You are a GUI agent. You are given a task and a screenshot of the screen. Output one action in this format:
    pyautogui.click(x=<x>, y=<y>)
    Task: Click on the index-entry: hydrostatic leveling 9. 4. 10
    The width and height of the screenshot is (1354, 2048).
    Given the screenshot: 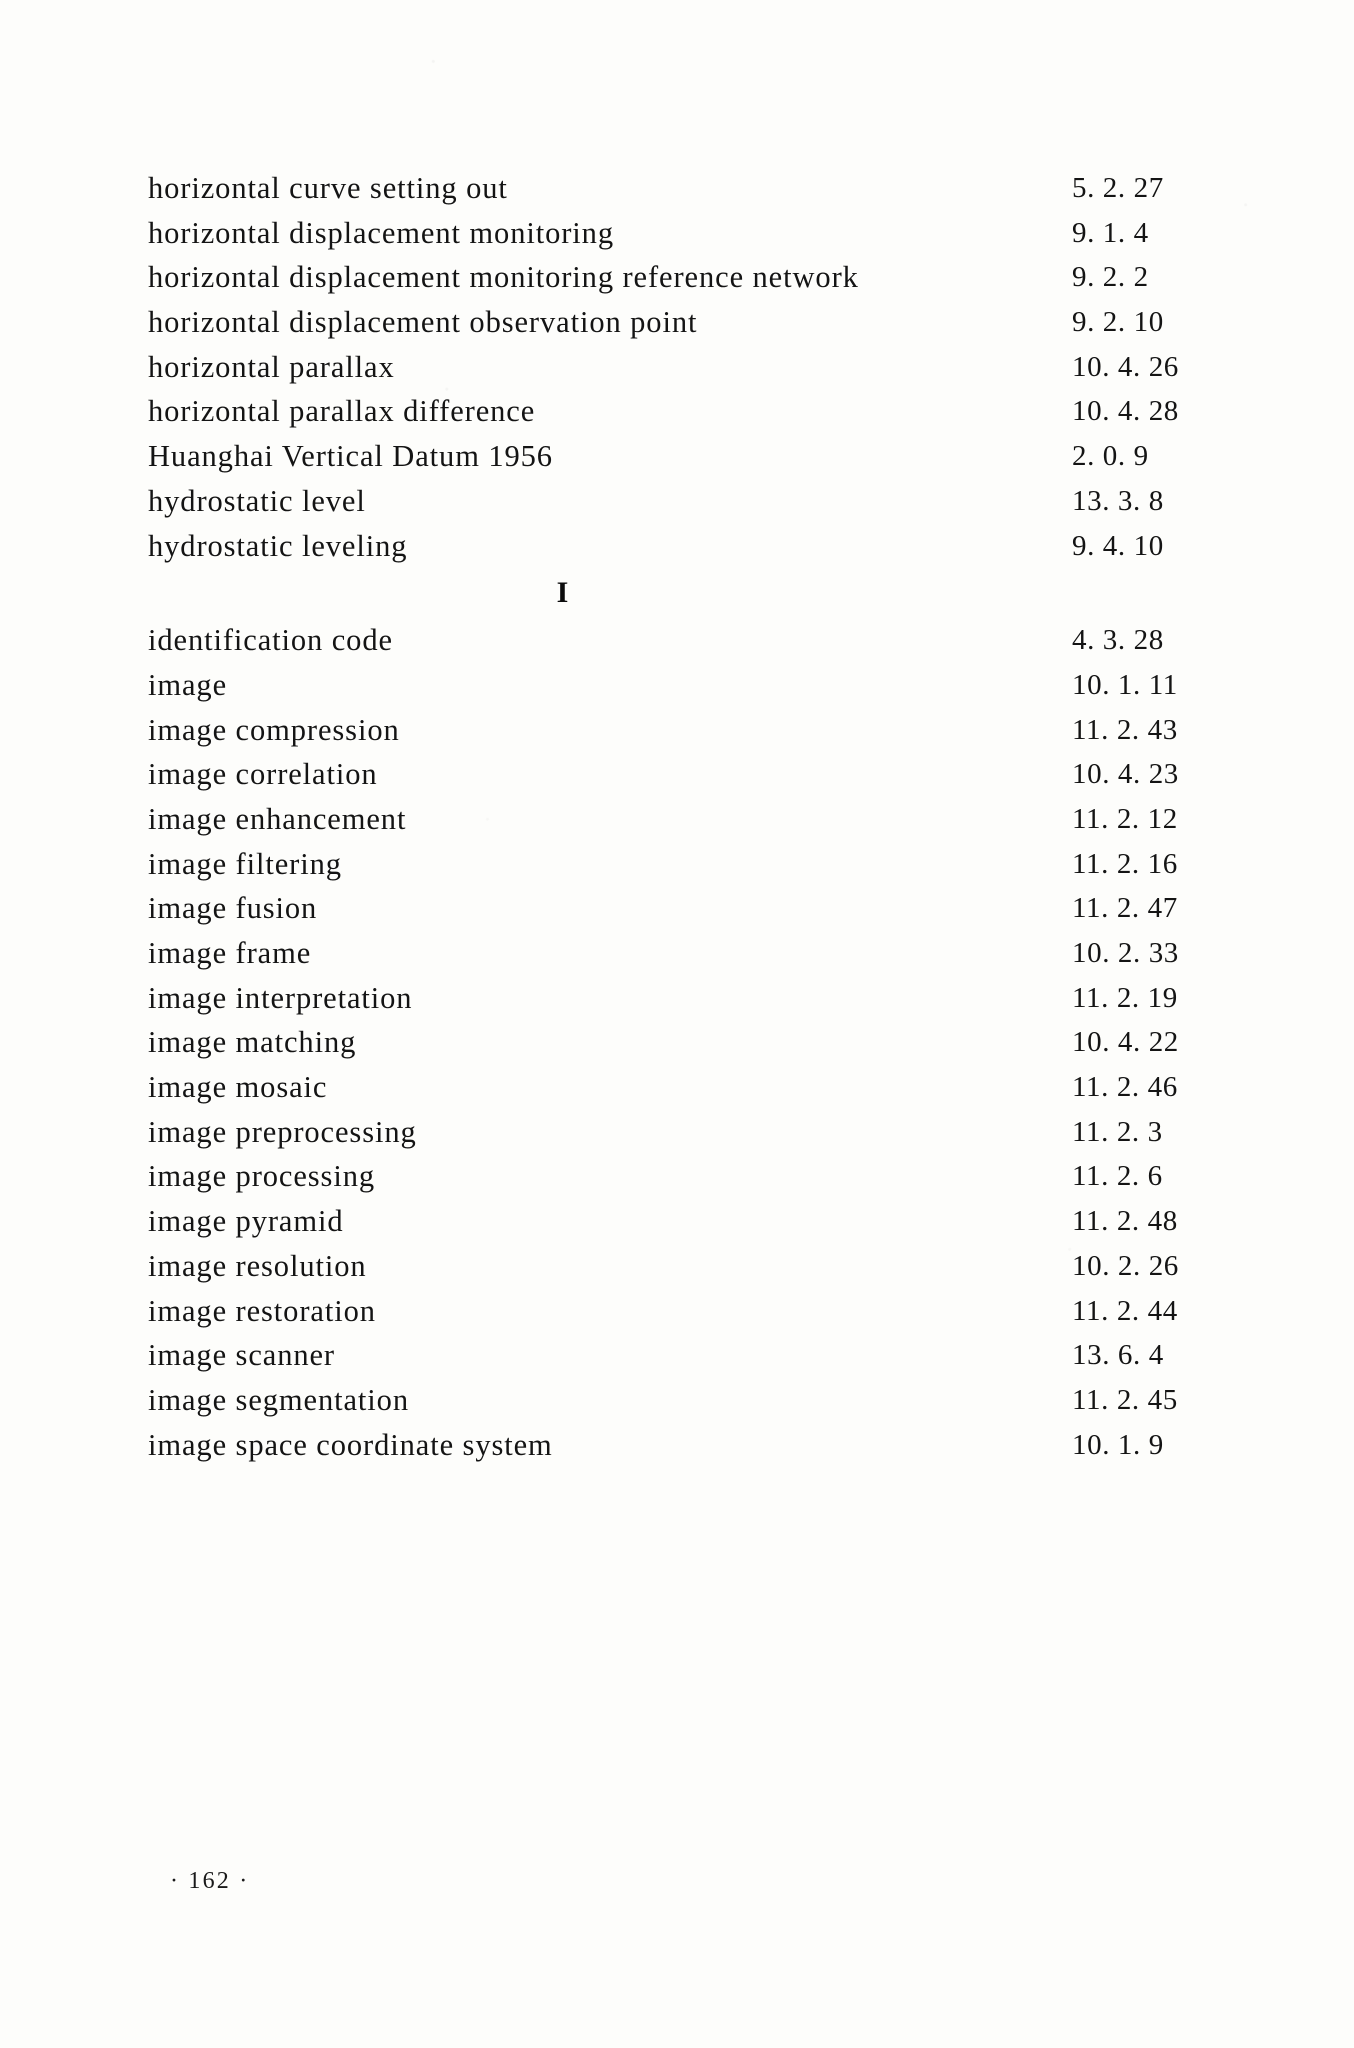 What is the action you would take?
    pyautogui.click(x=678, y=546)
    